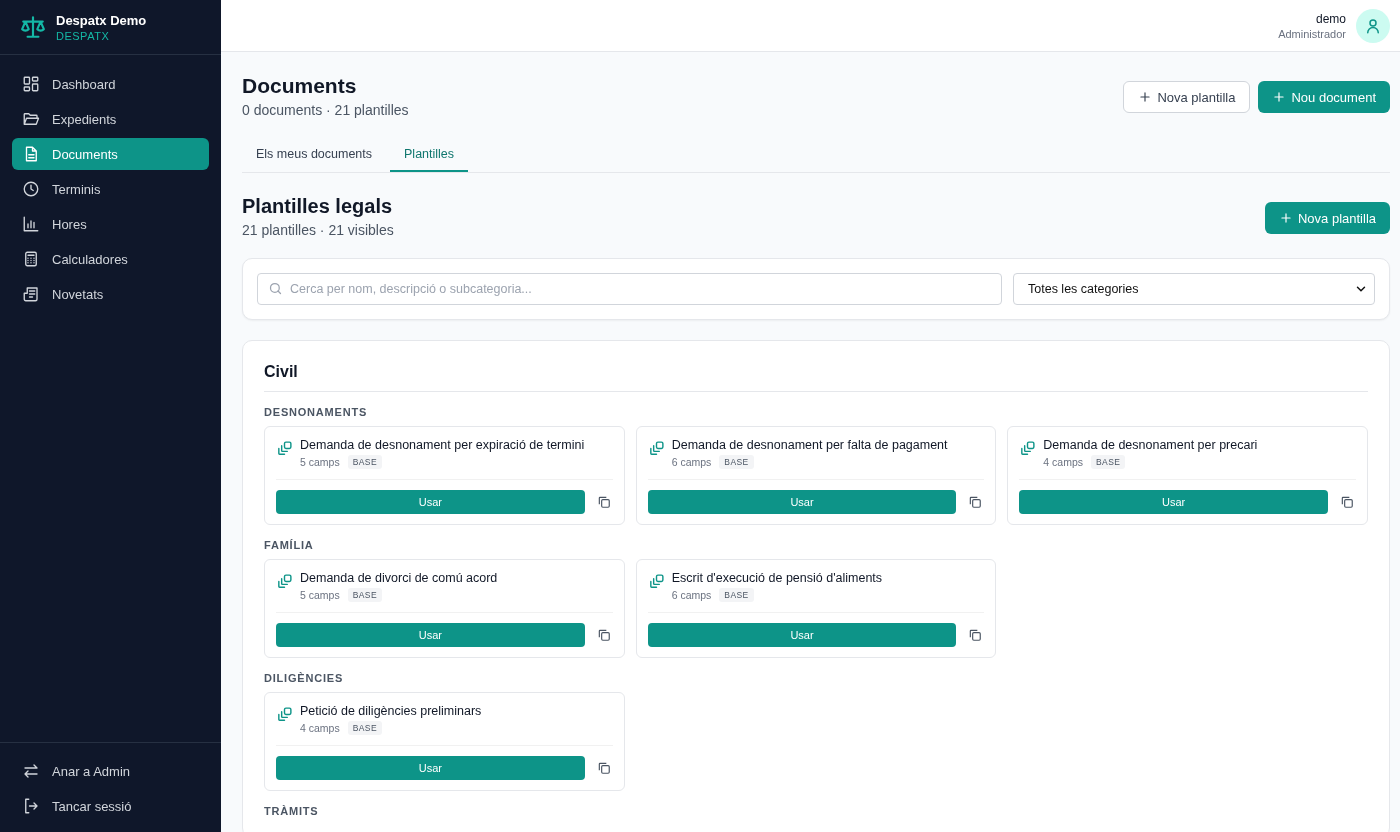 The height and width of the screenshot is (832, 1400). I want to click on bar-chart-icon, so click(31, 224).